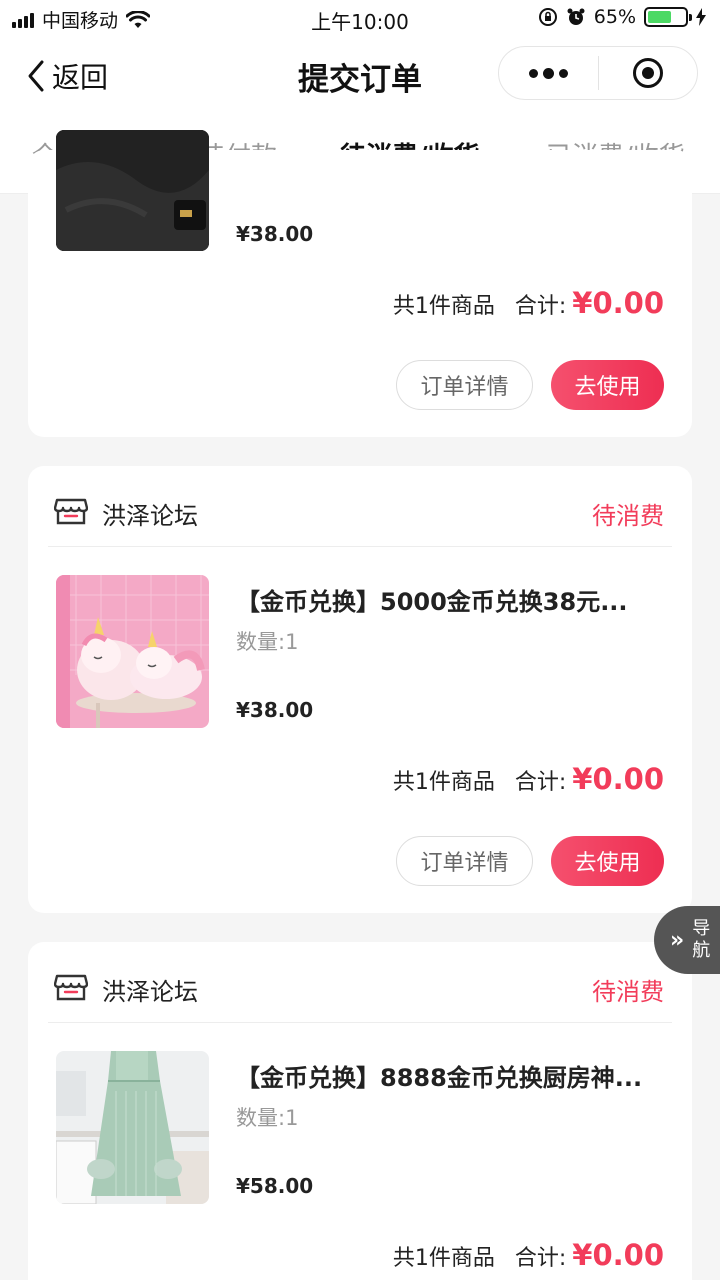  I want to click on charging-icon, so click(701, 17).